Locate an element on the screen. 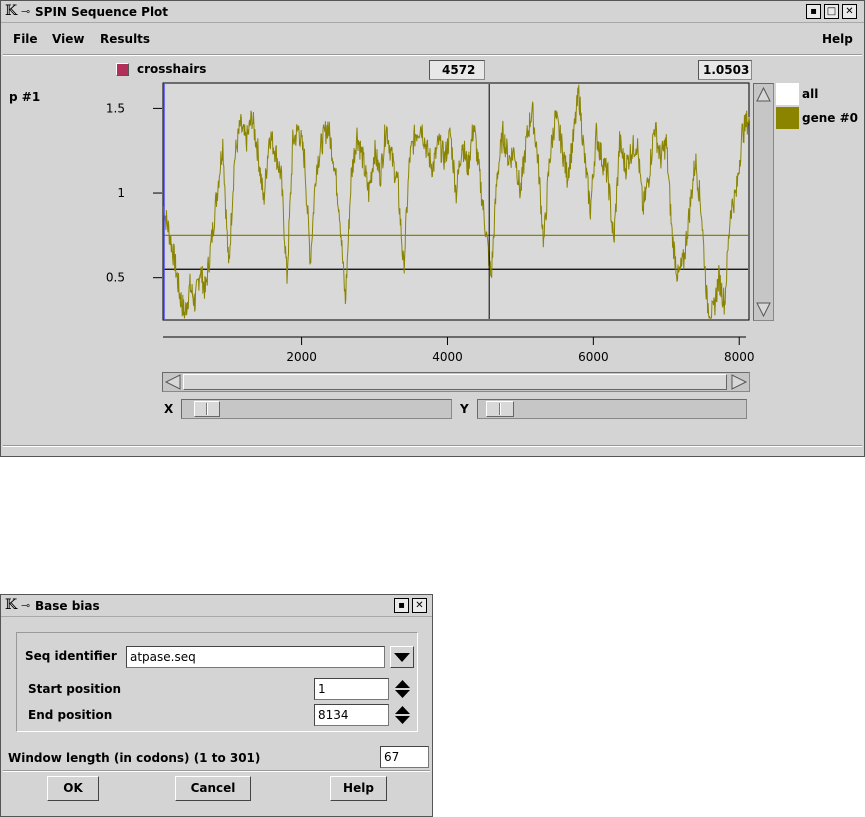 This screenshot has height=817, width=865. plot-window-titlebar: 𝕂 ⊸ SPIN Sequence Plot ▪ □ ✕ is located at coordinates (432, 12).